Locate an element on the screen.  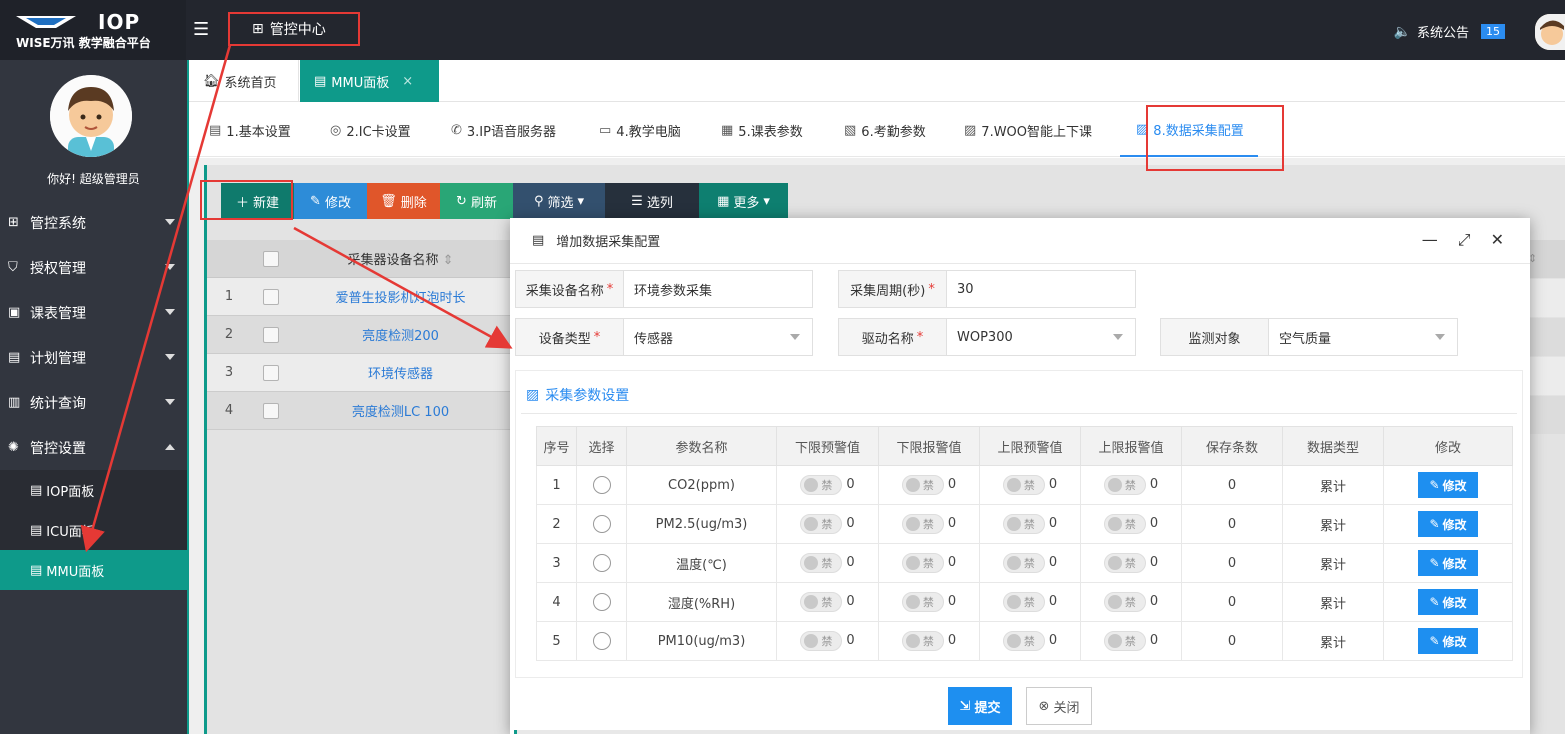
sidebar-item-timetable: ▣ 课表管理 is located at coordinates (93, 312).